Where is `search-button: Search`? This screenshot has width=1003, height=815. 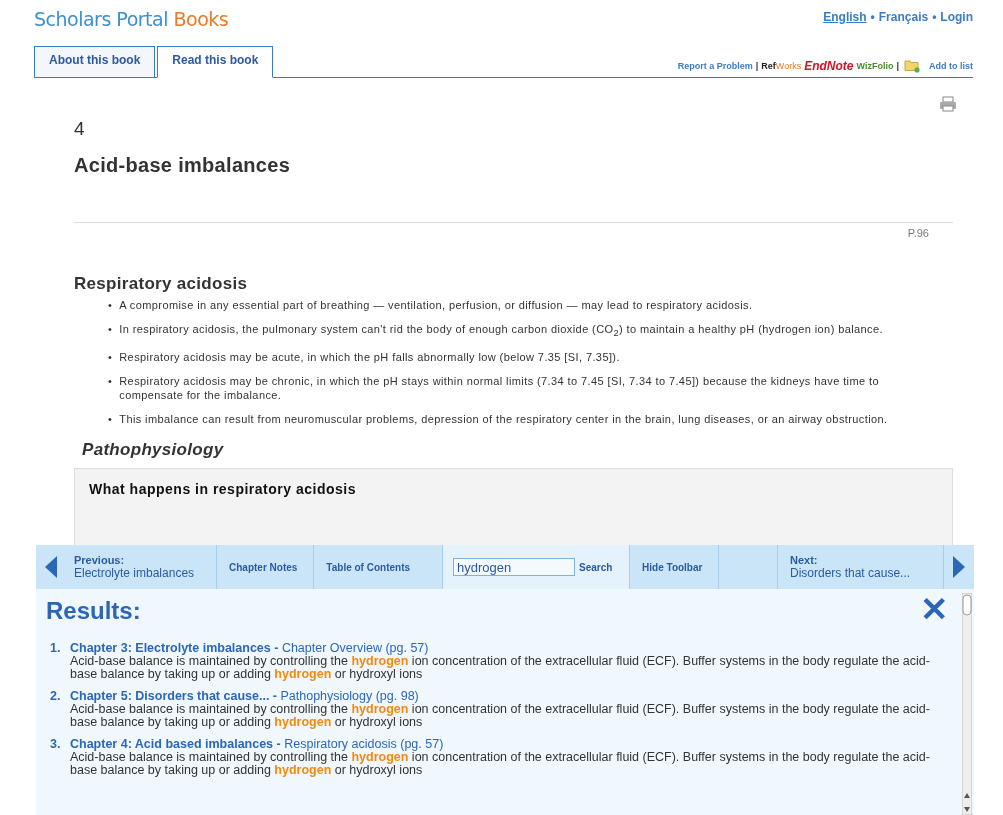 search-button: Search is located at coordinates (596, 567).